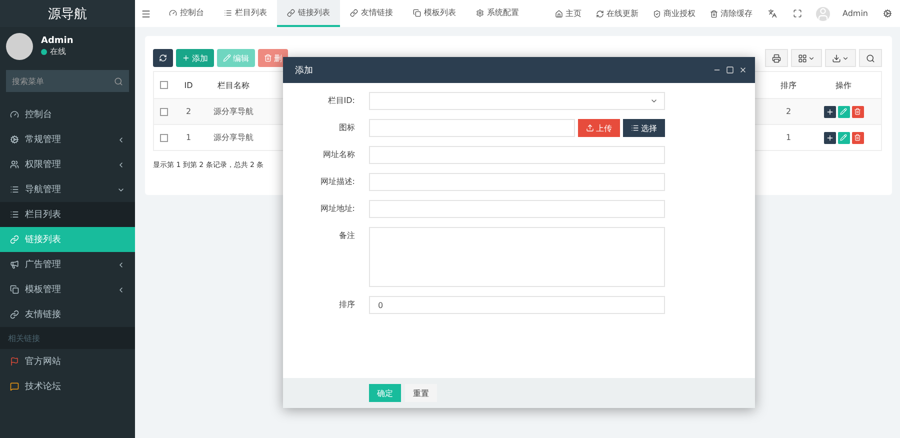 Image resolution: width=900 pixels, height=438 pixels. Describe the element at coordinates (772, 13) in the screenshot. I see `translate-icon` at that location.